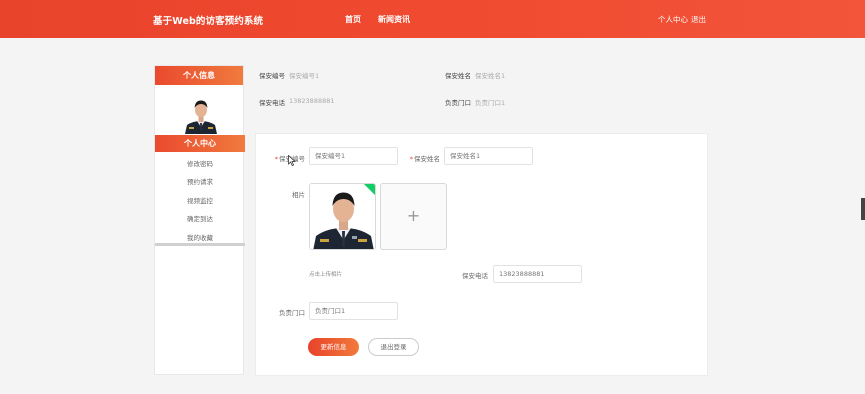 Image resolution: width=865 pixels, height=394 pixels. I want to click on info-gate-value: 负责门口1, so click(490, 103).